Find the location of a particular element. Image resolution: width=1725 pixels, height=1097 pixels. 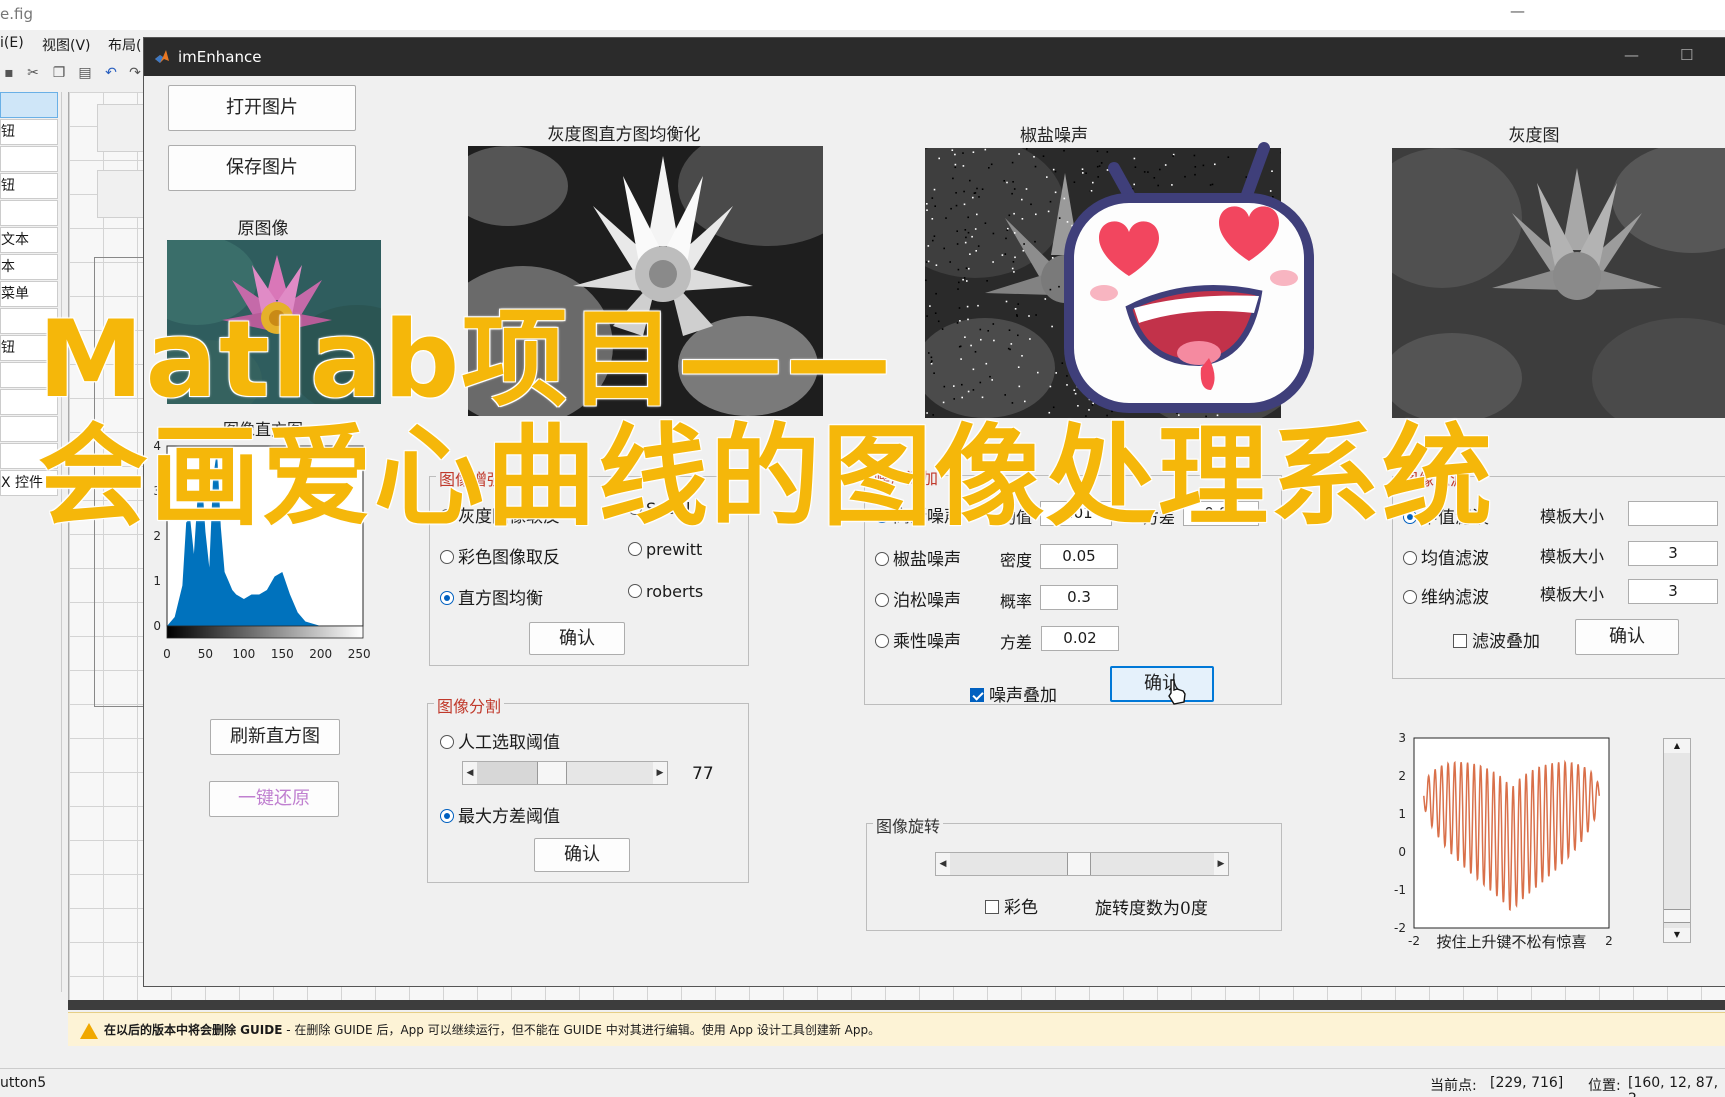

radio-speckle-noise-label: 乘性噪声 is located at coordinates (927, 642).